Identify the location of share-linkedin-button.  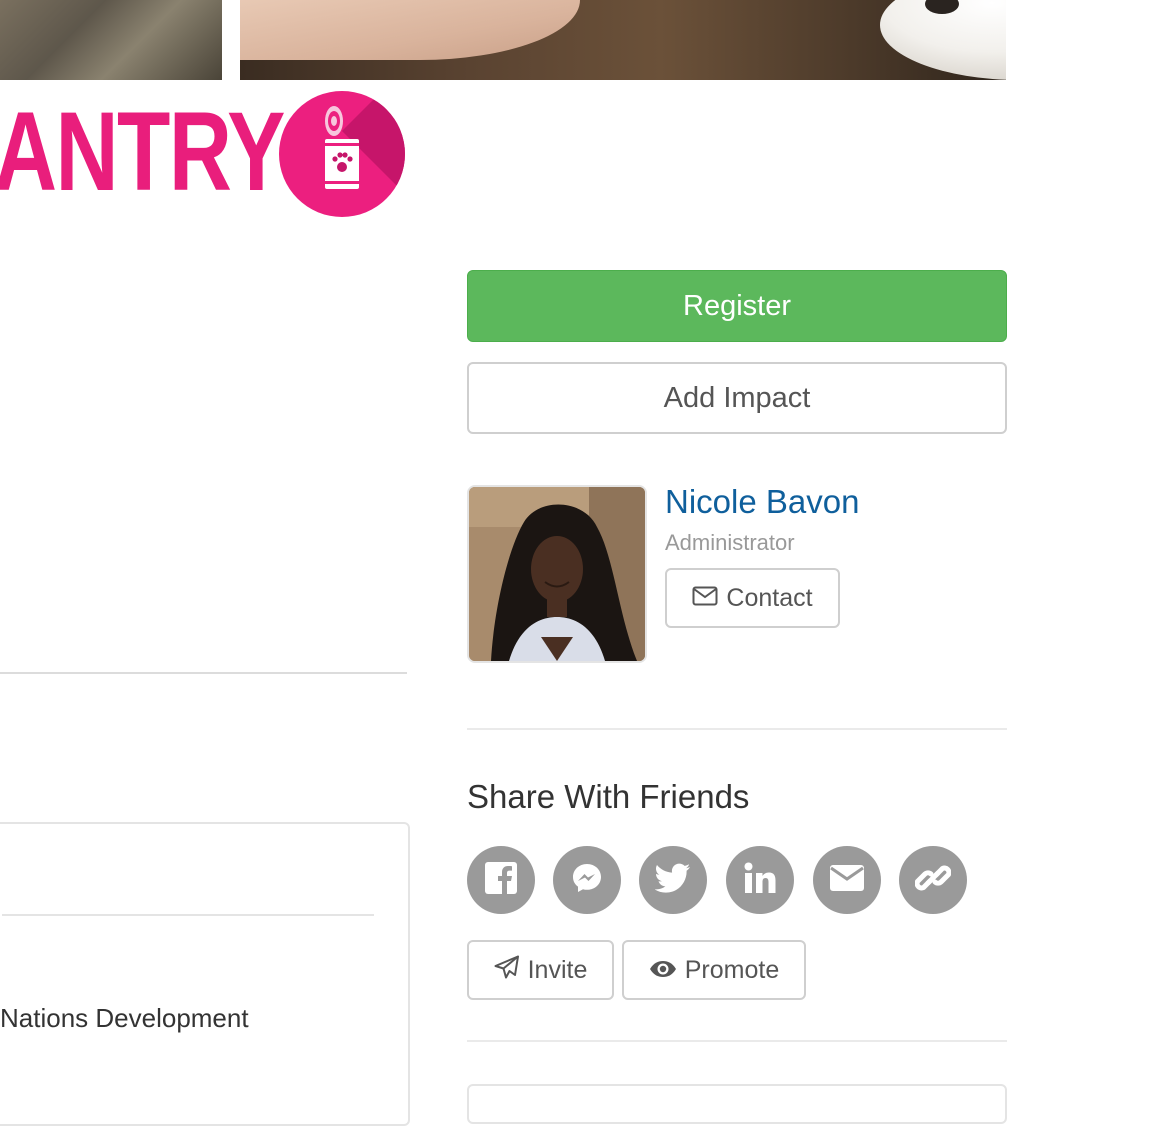
(760, 880).